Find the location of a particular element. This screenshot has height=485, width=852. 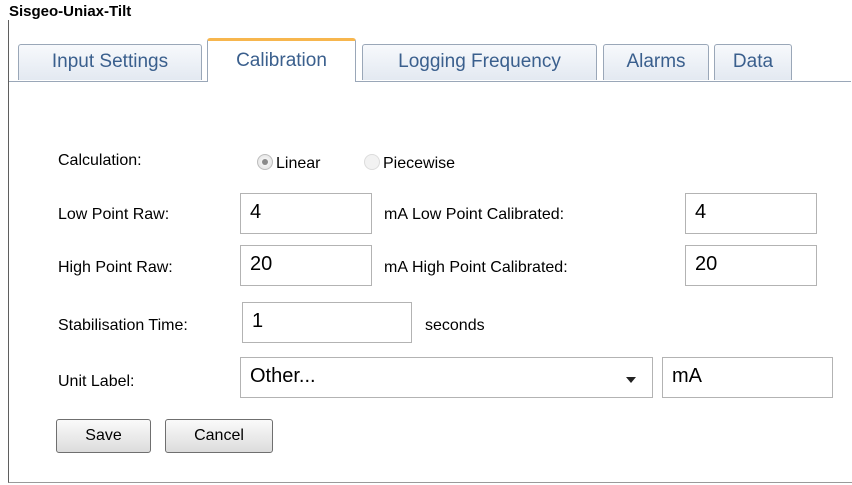

high-point-raw-label: High Point Raw: is located at coordinates (115, 267).